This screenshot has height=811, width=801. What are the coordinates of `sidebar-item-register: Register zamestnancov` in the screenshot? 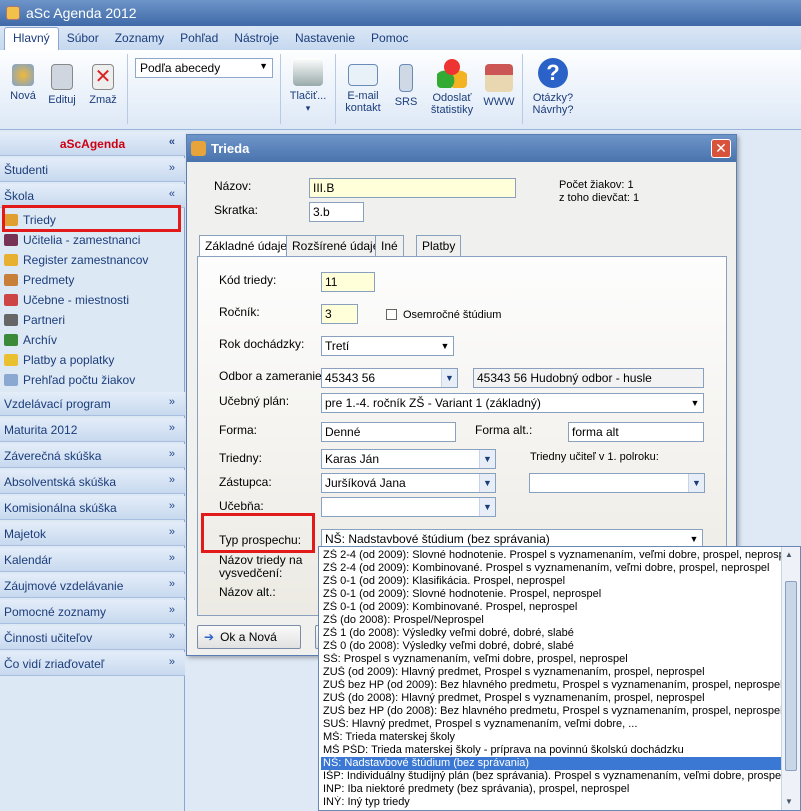 It's located at (76, 260).